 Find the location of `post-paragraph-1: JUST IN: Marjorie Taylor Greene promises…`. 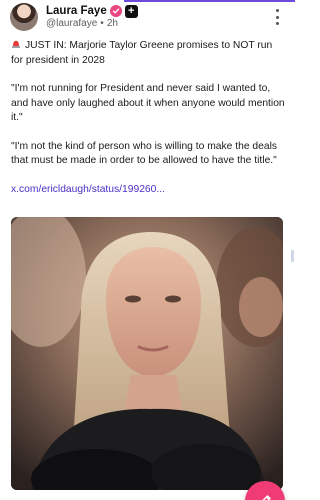

post-paragraph-1: JUST IN: Marjorie Taylor Greene promises… is located at coordinates (148, 53).